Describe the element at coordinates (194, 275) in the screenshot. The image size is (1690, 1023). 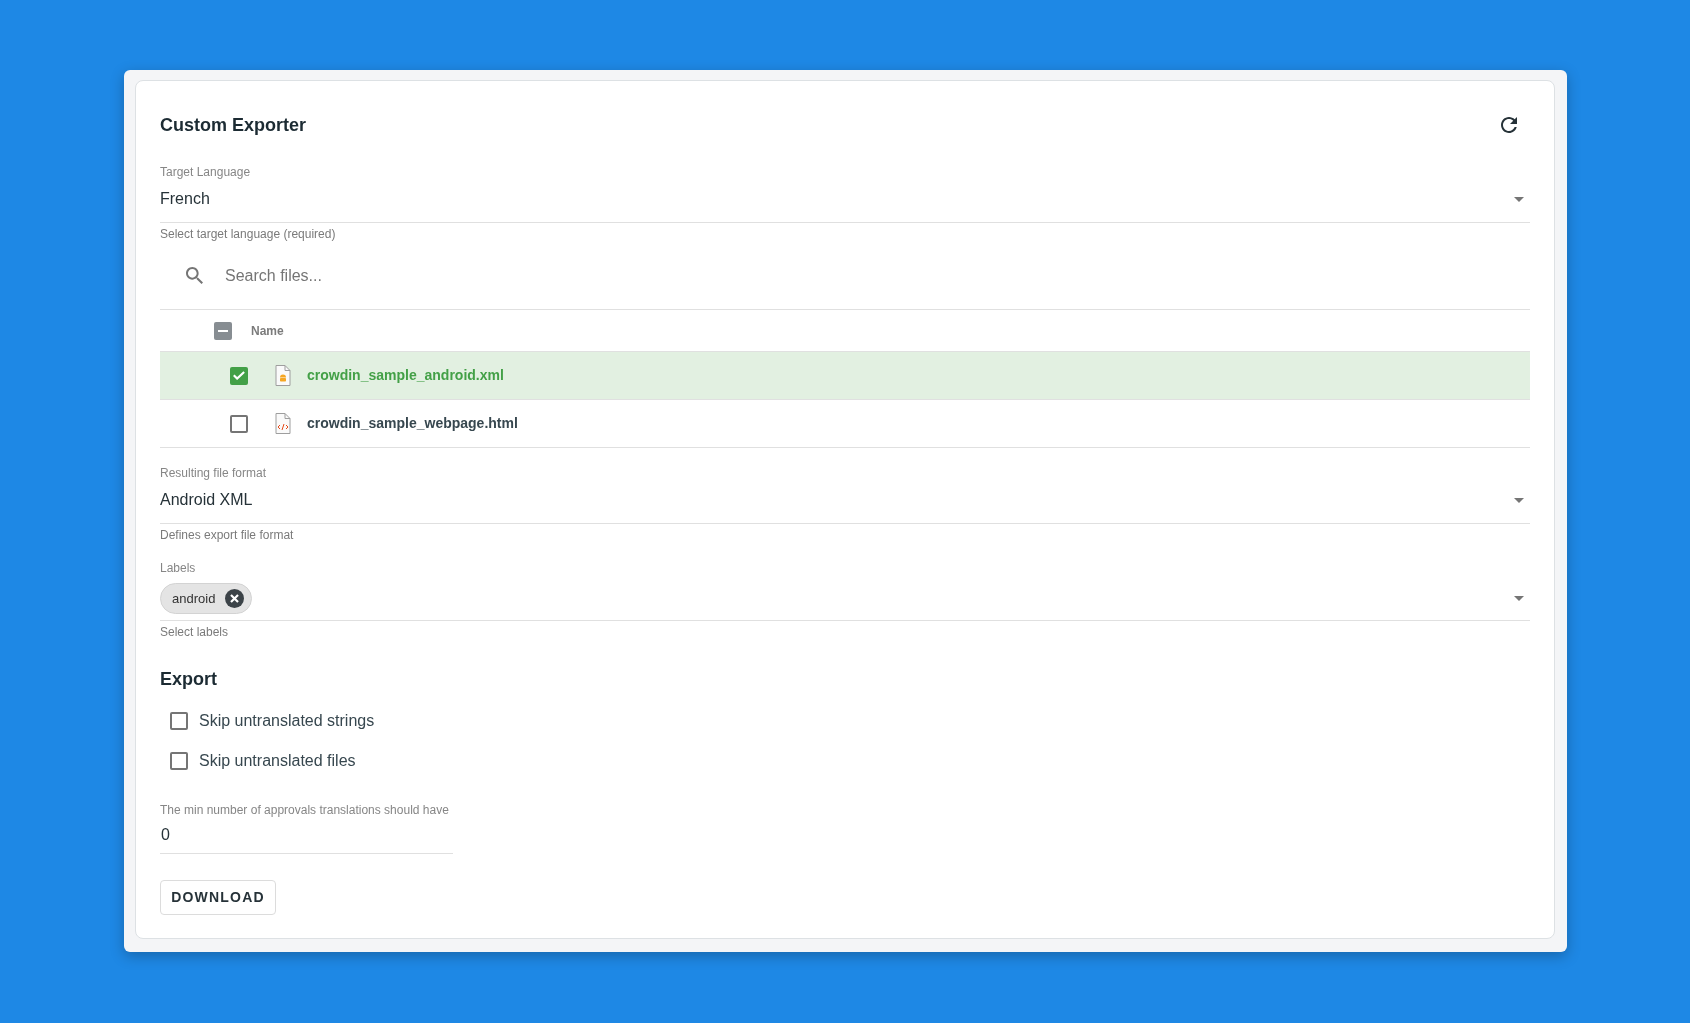
I see `search-icon` at that location.